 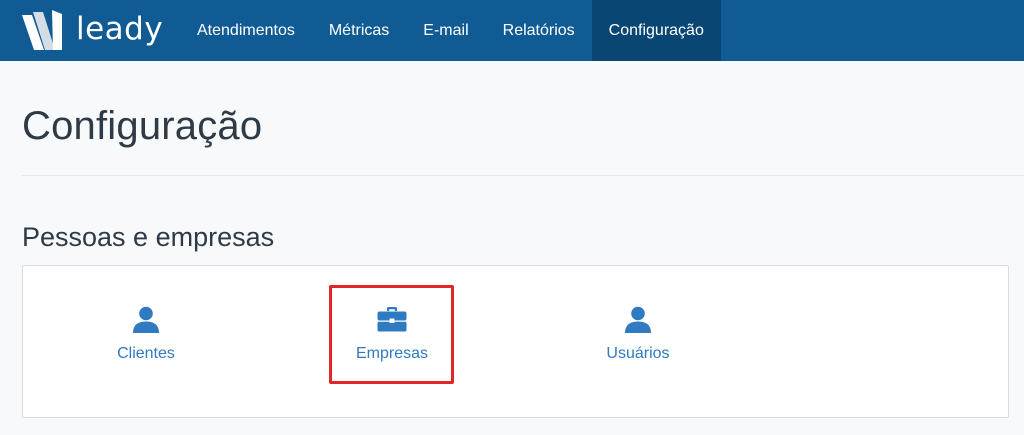 I want to click on nav-item-atendimentos: Atendimentos, so click(x=246, y=30).